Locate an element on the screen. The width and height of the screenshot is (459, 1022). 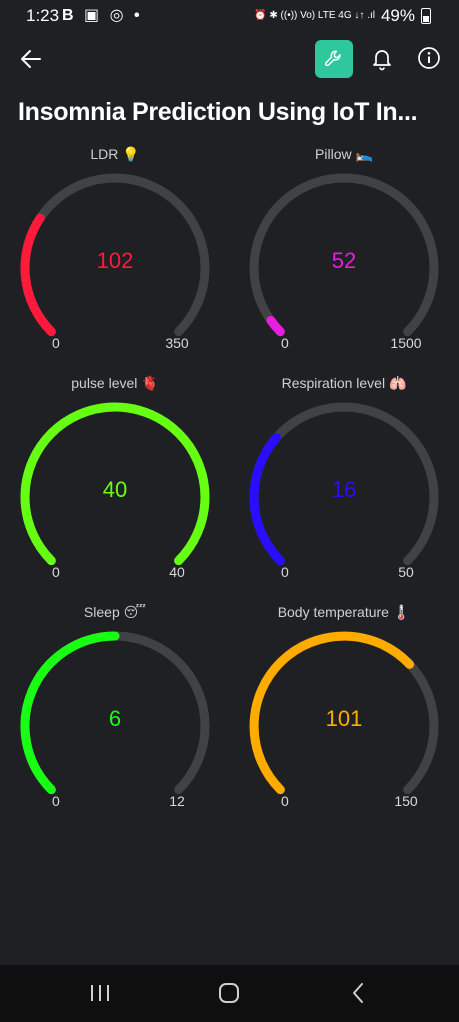
system-navigation-bar is located at coordinates (229, 993).